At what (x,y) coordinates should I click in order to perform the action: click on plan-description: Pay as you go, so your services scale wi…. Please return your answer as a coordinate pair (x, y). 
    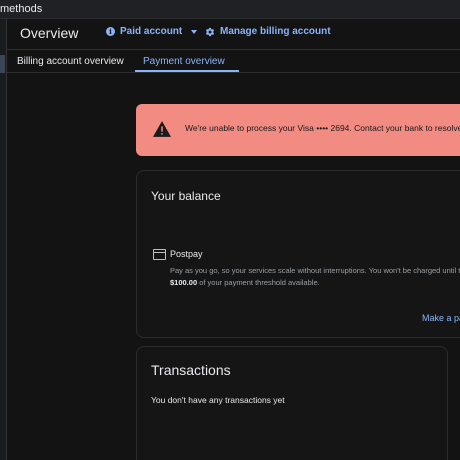
    Looking at the image, I should click on (315, 277).